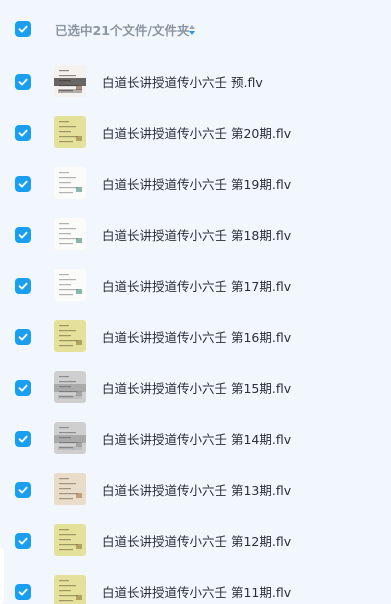  Describe the element at coordinates (122, 30) in the screenshot. I see `selection-count-text: 已选中21个文件/文件夹` at that location.